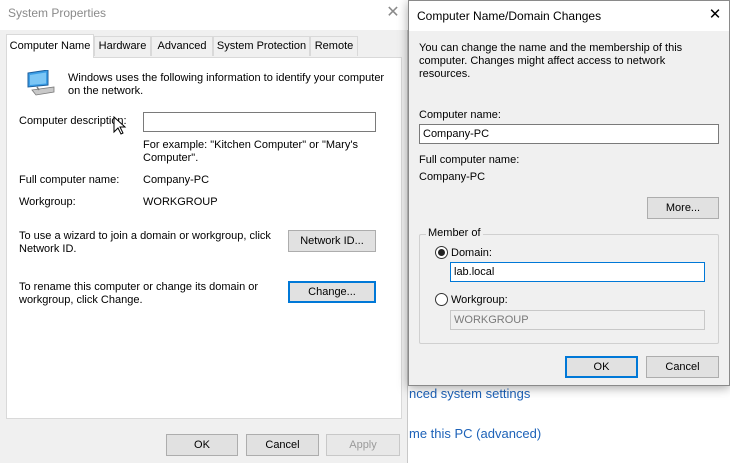  What do you see at coordinates (452, 177) in the screenshot?
I see `dialog-full-computer-name-value: Company-PC` at bounding box center [452, 177].